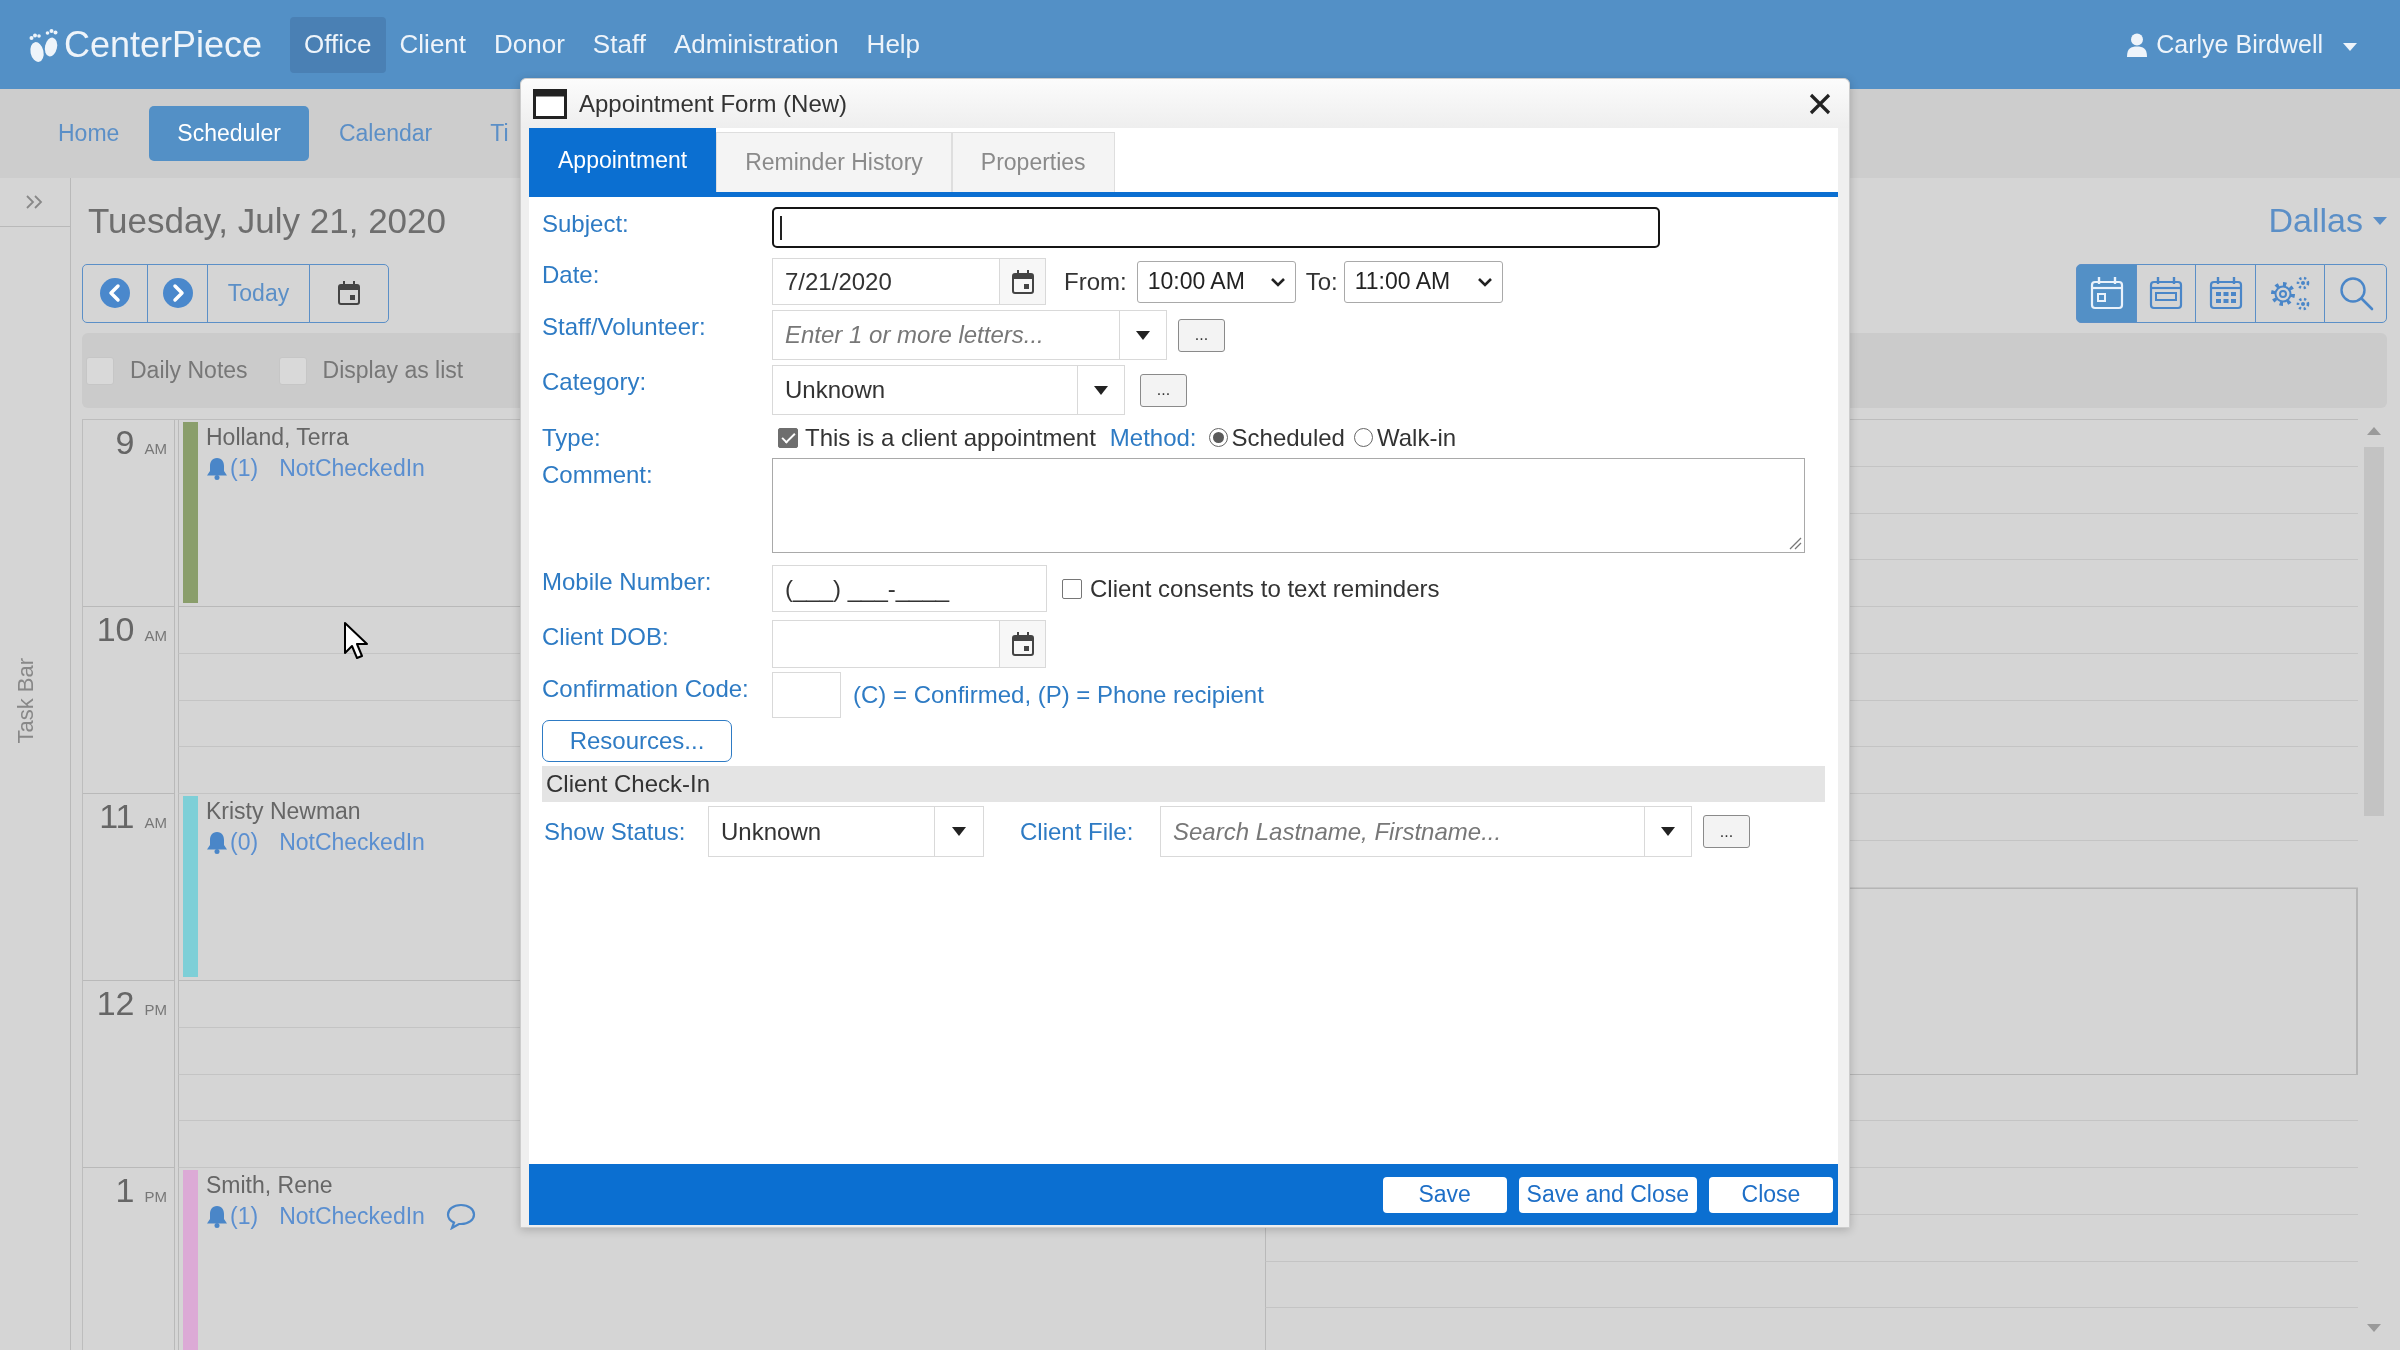  What do you see at coordinates (393, 370) in the screenshot?
I see `checkbox-label: Display as list` at bounding box center [393, 370].